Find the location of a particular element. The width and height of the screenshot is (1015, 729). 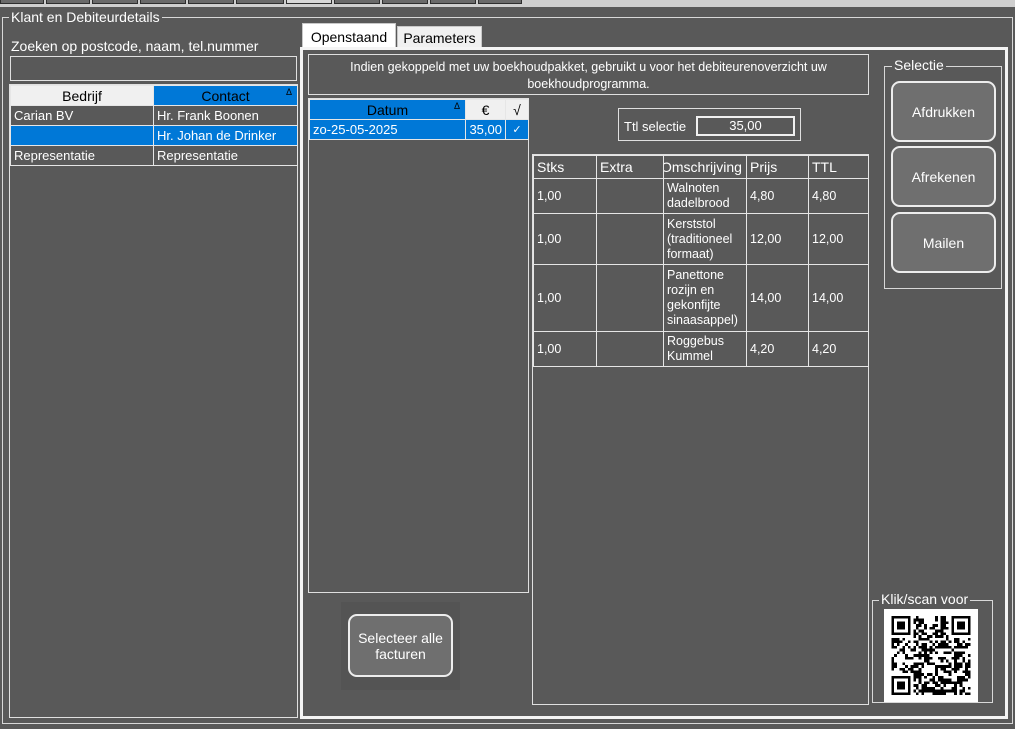

column-header-bedrijf: Bedrijf is located at coordinates (82, 95).